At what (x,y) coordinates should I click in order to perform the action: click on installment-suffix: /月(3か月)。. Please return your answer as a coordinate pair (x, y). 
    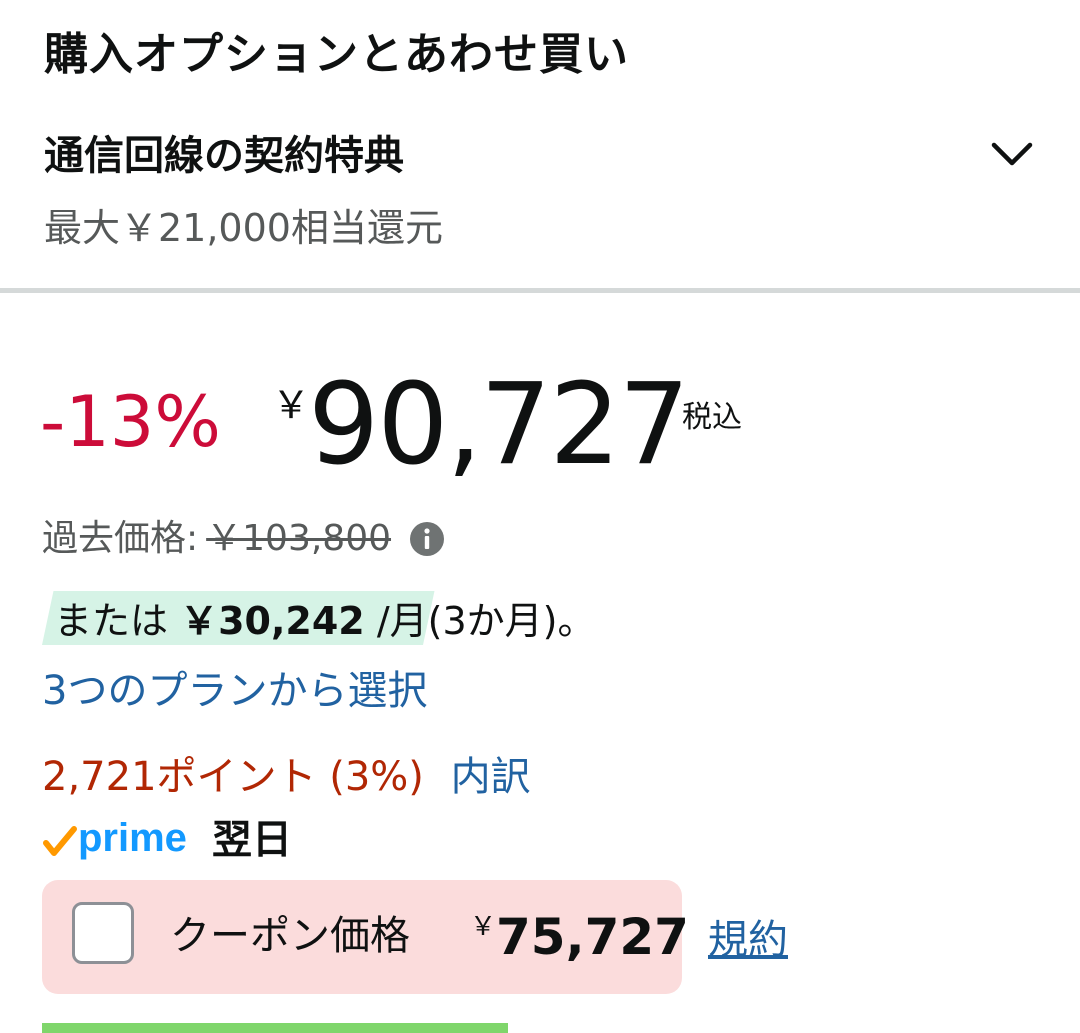
    Looking at the image, I should click on (486, 621).